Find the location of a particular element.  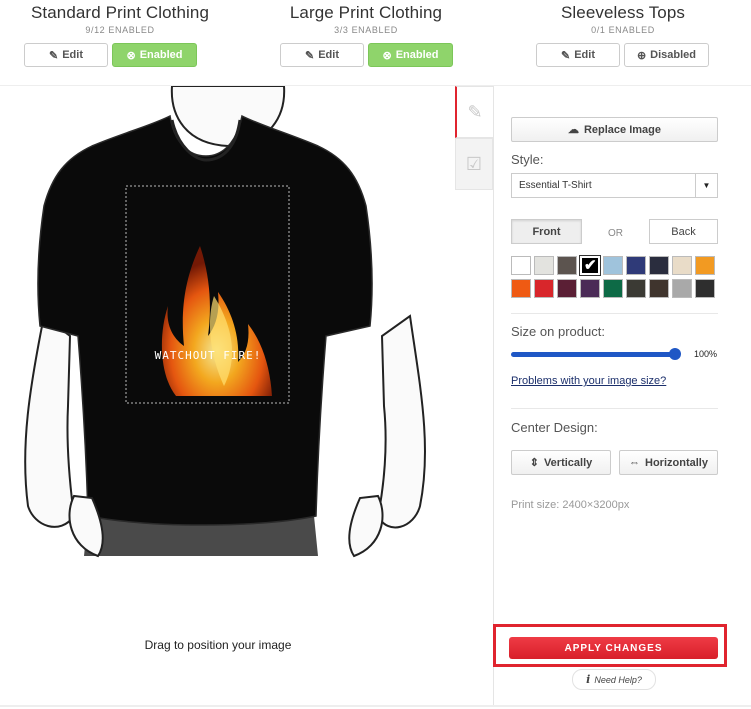

product-sleeveless-tops: Sleeveless Tops 0/1 ENABLED is located at coordinates (623, 17).